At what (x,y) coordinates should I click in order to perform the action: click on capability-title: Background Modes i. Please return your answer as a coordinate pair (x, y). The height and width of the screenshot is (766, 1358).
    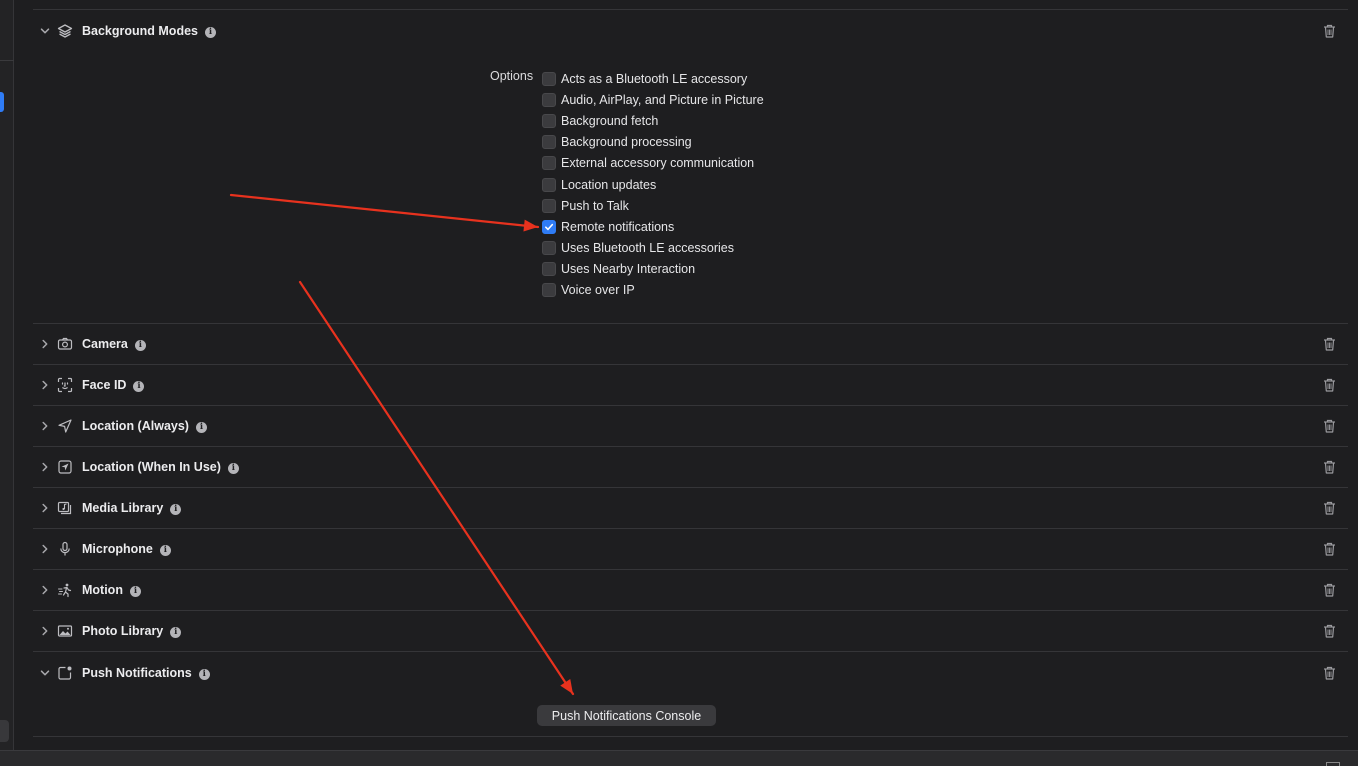
    Looking at the image, I should click on (149, 31).